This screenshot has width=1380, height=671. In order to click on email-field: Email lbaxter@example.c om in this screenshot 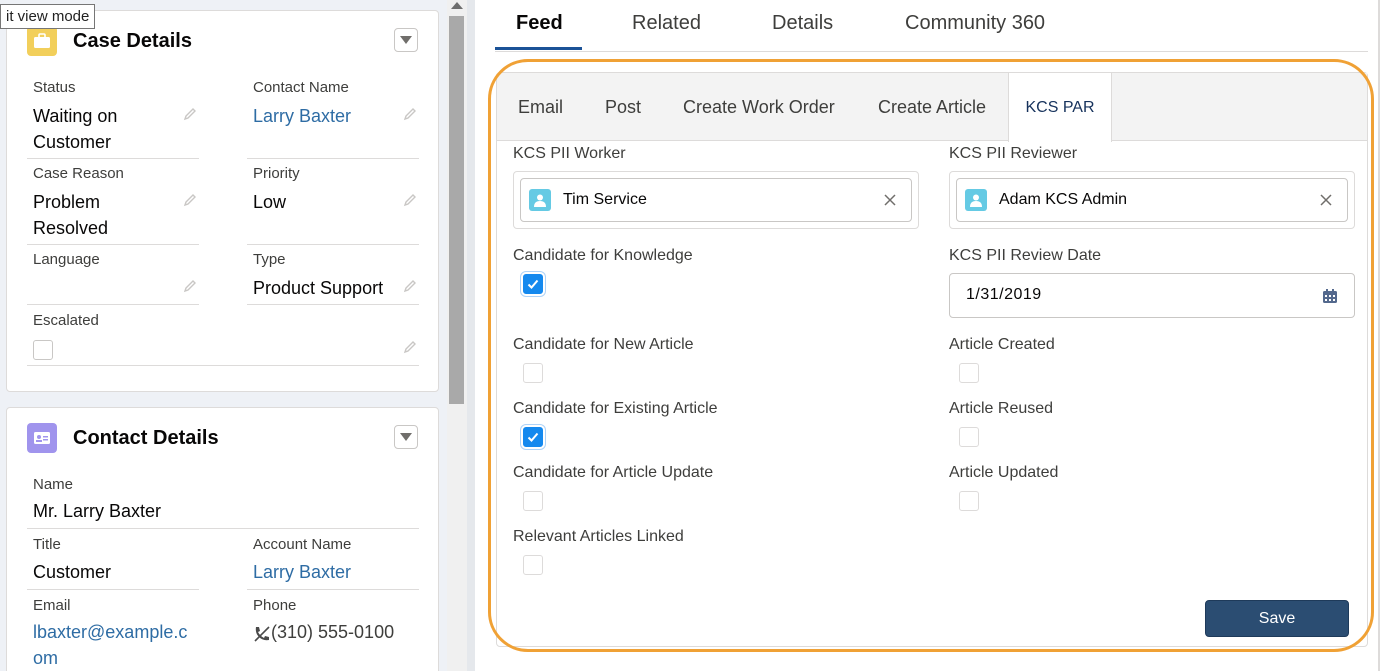, I will do `click(113, 634)`.